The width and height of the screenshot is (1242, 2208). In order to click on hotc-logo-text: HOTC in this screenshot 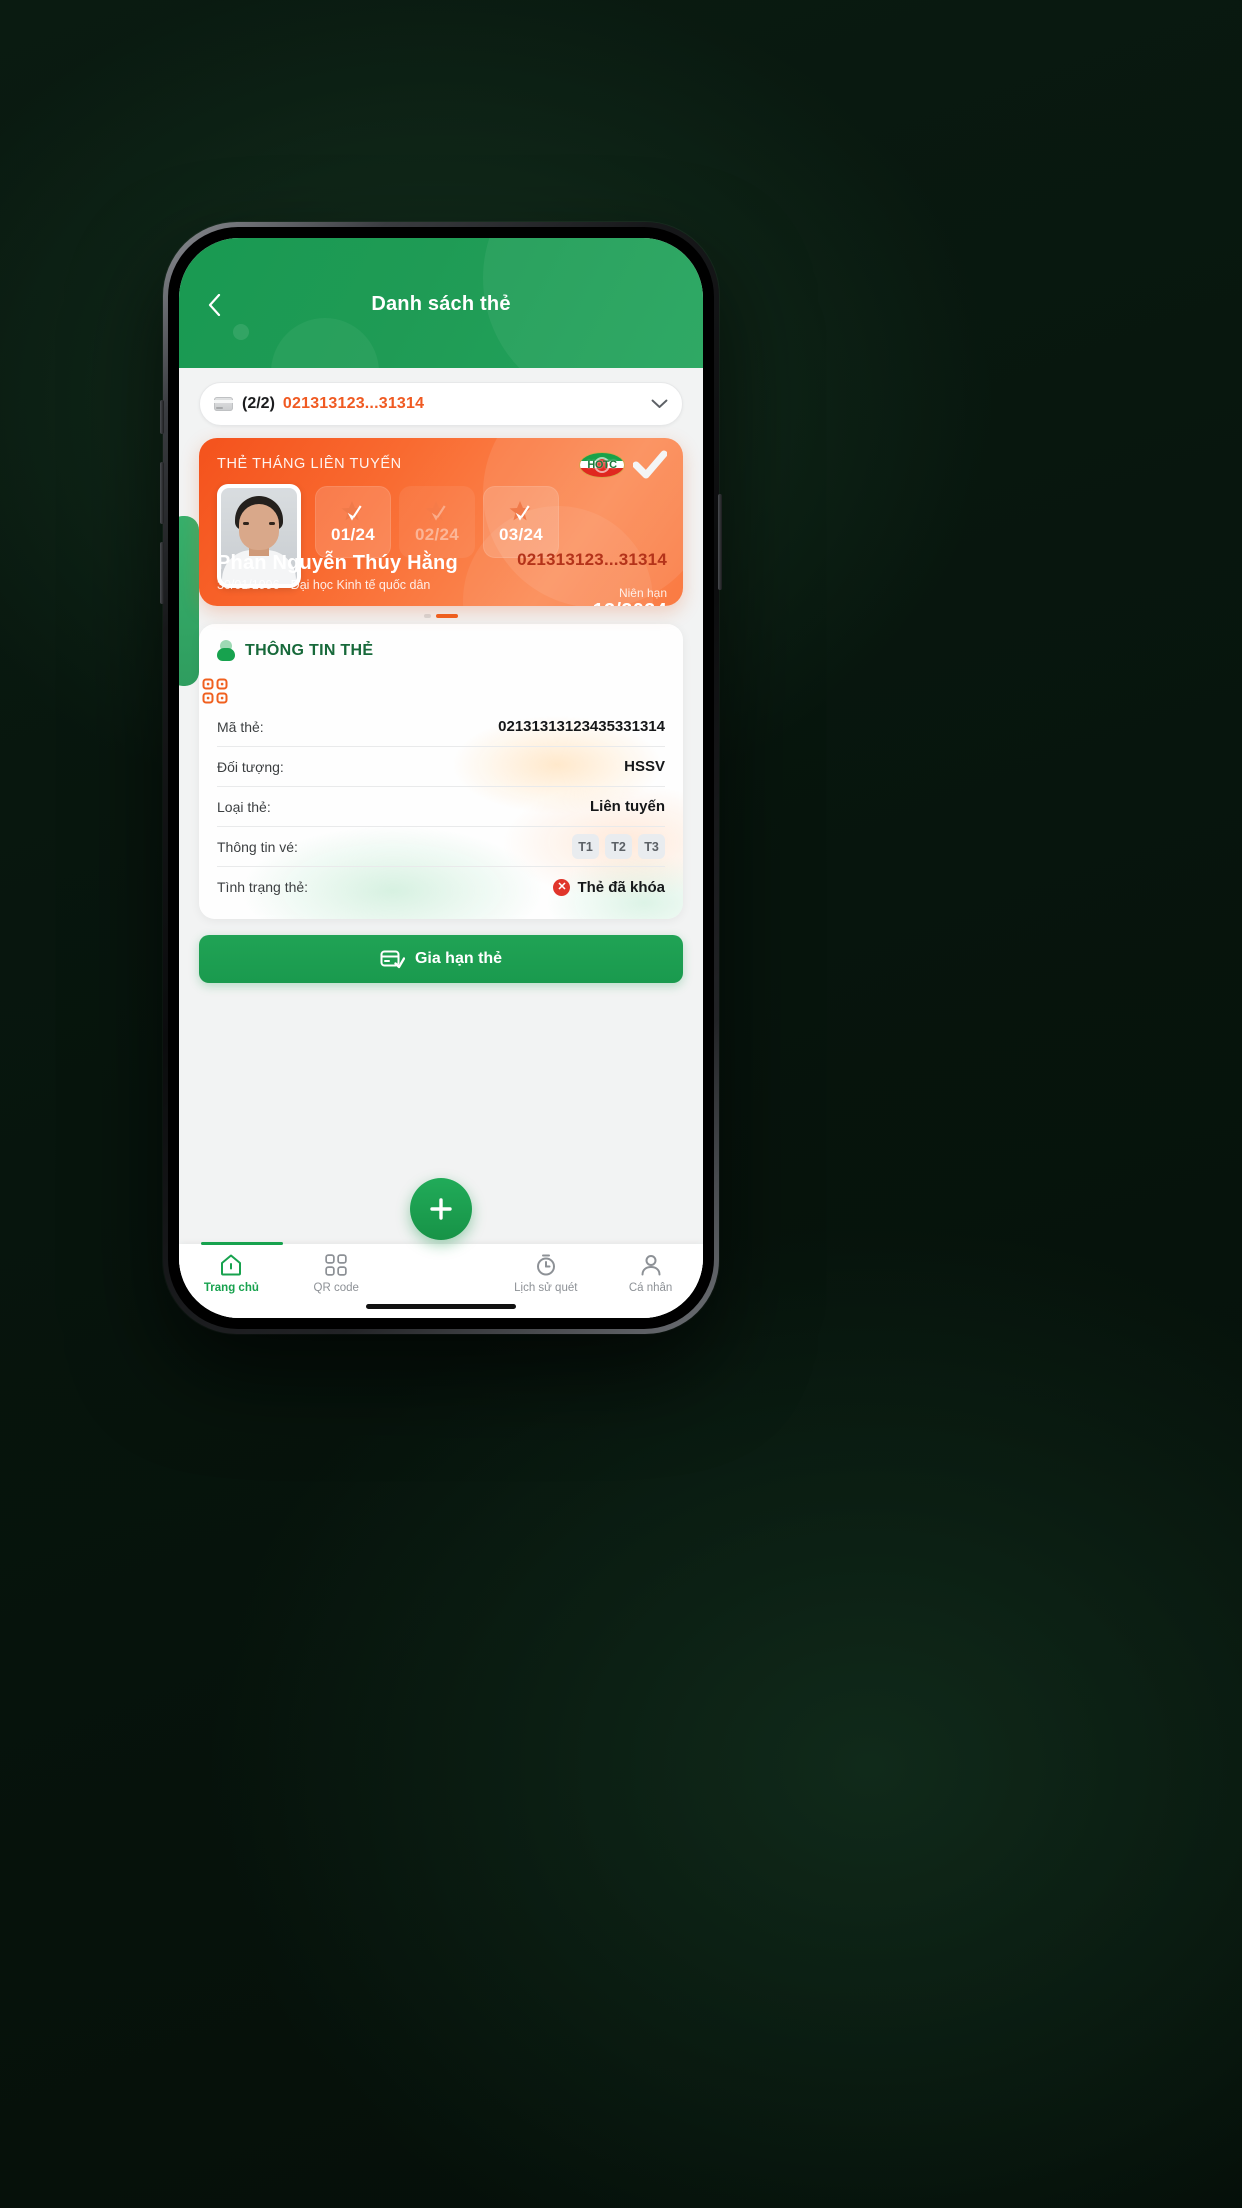, I will do `click(602, 465)`.